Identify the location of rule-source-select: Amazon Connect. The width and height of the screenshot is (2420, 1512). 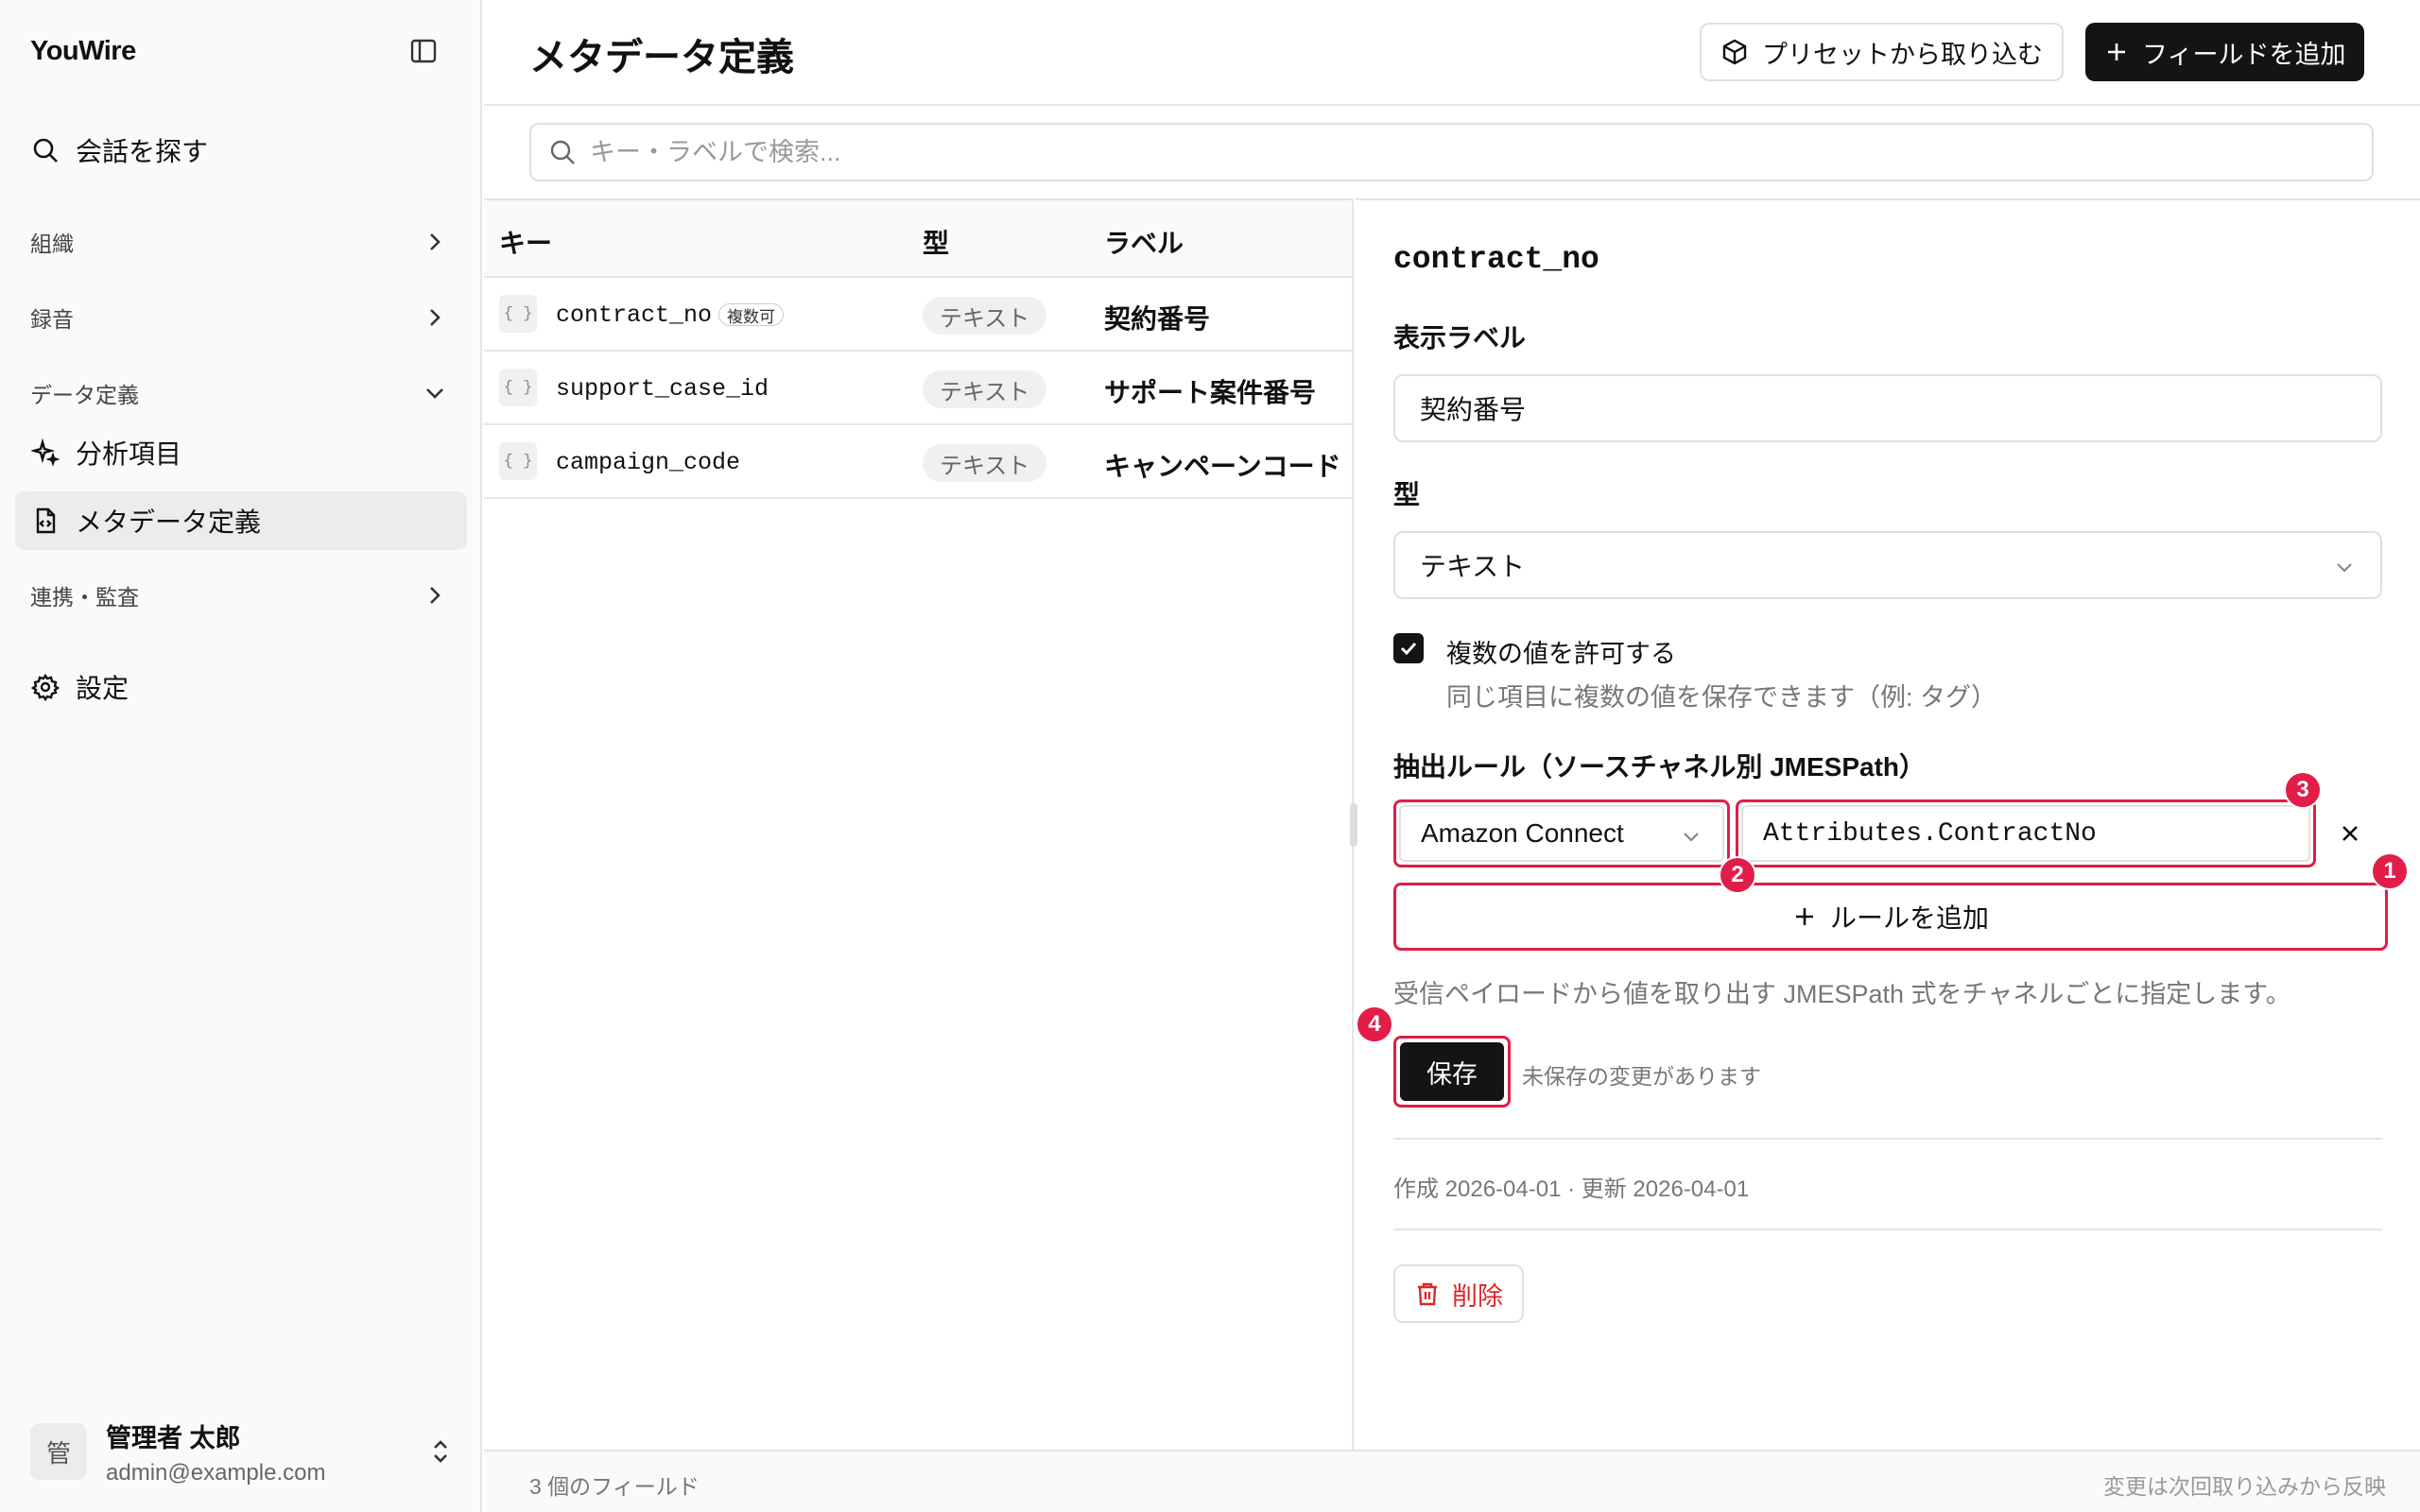
(1561, 833).